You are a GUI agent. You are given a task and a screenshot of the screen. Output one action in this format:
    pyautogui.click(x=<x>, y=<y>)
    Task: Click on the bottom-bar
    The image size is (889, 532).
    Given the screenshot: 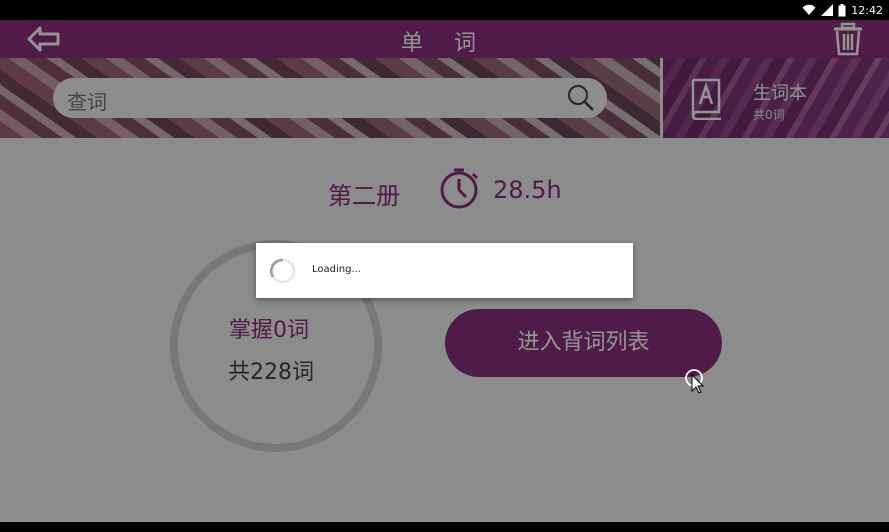 What is the action you would take?
    pyautogui.click(x=444, y=527)
    